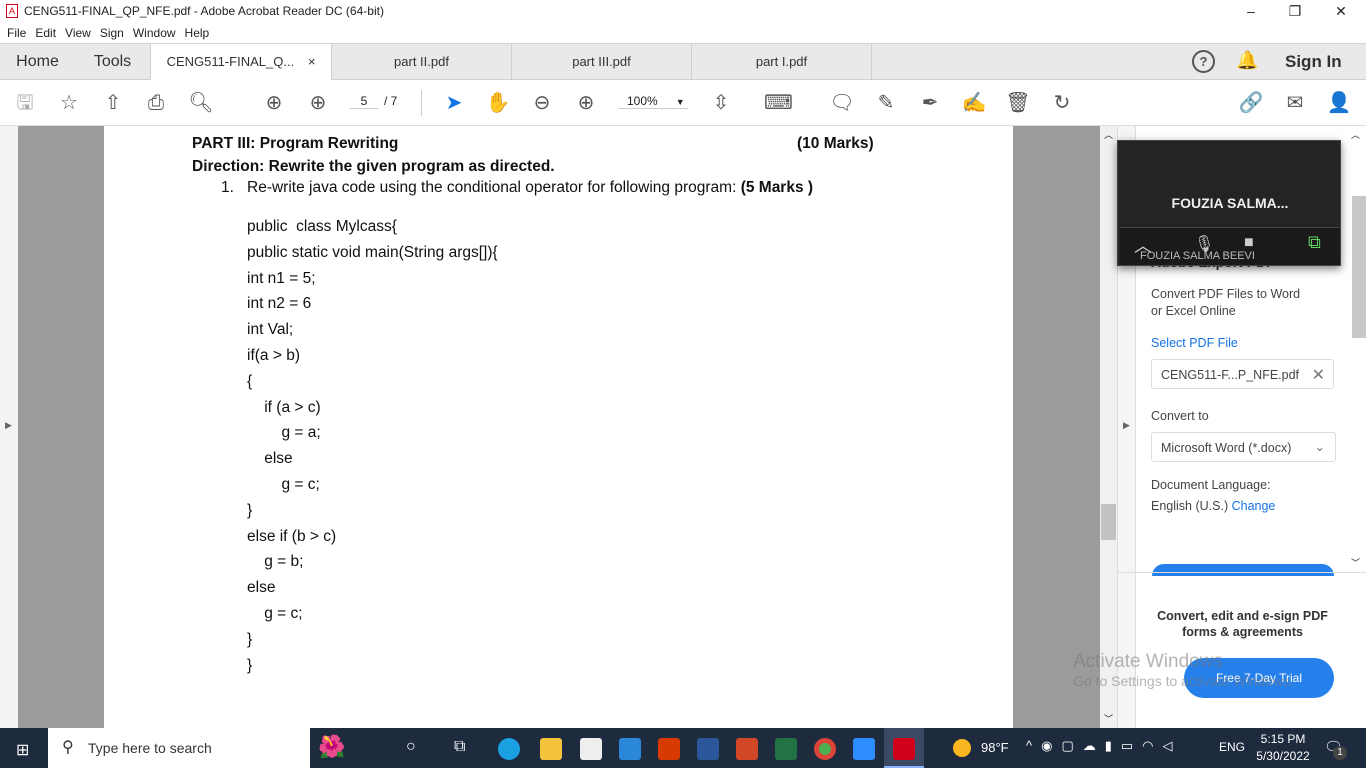 Image resolution: width=1366 pixels, height=768 pixels. Describe the element at coordinates (642, 101) in the screenshot. I see `zoom-value: 100%` at that location.